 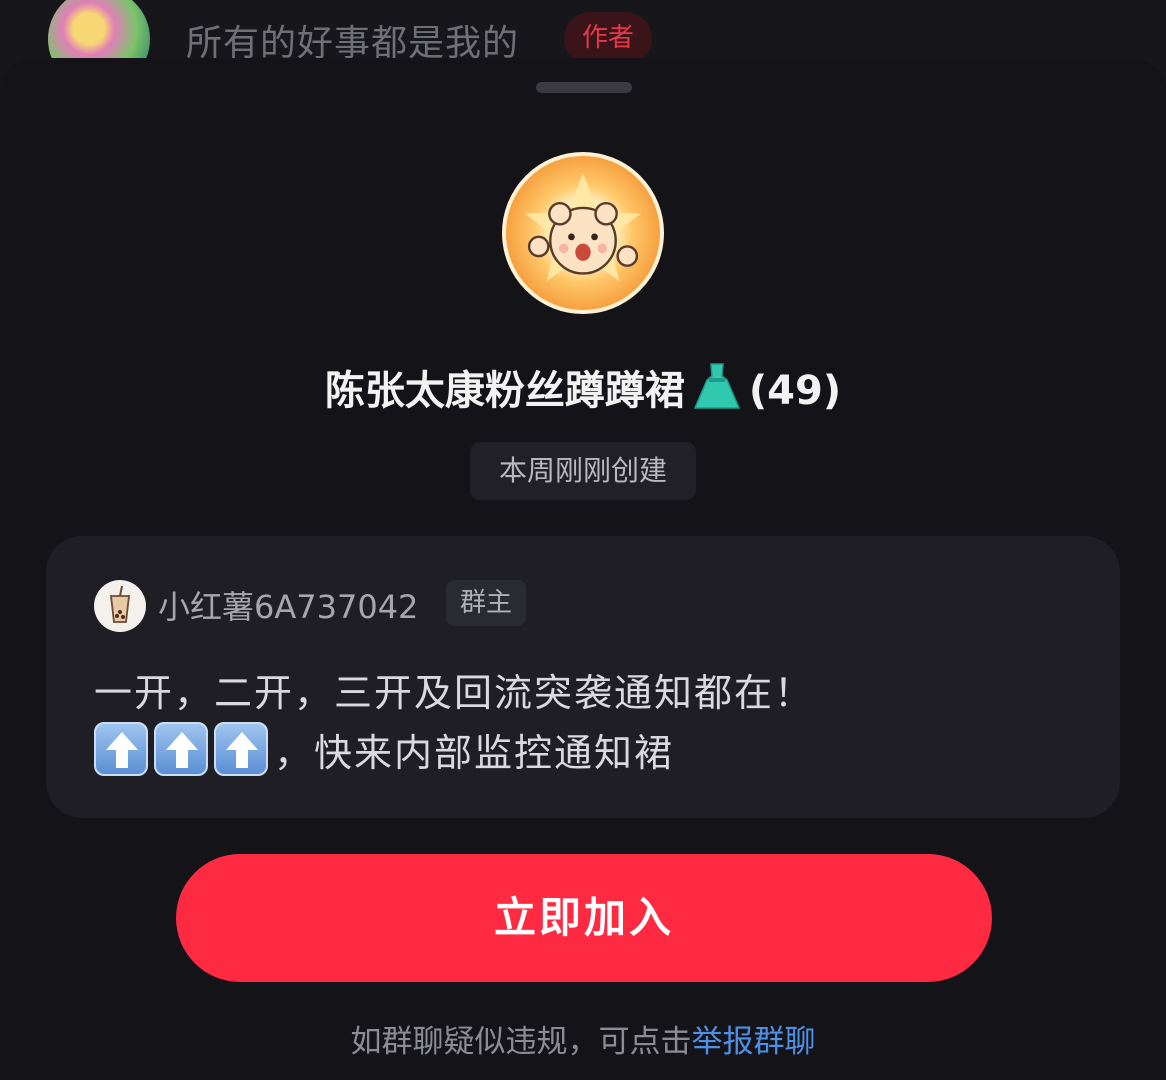 I want to click on description-line-1: 一开，二开，三开及回流突袭通知都在！, so click(x=454, y=693).